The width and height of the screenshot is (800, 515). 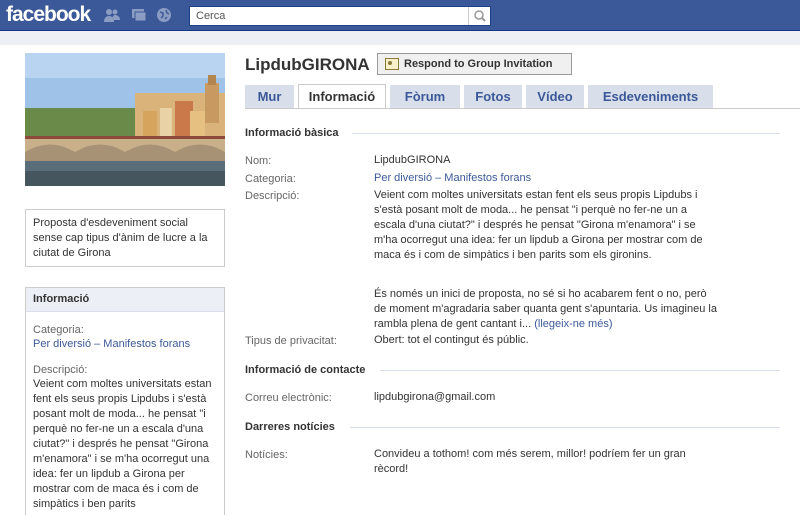 I want to click on facebook-logo: facebook, so click(x=48, y=15).